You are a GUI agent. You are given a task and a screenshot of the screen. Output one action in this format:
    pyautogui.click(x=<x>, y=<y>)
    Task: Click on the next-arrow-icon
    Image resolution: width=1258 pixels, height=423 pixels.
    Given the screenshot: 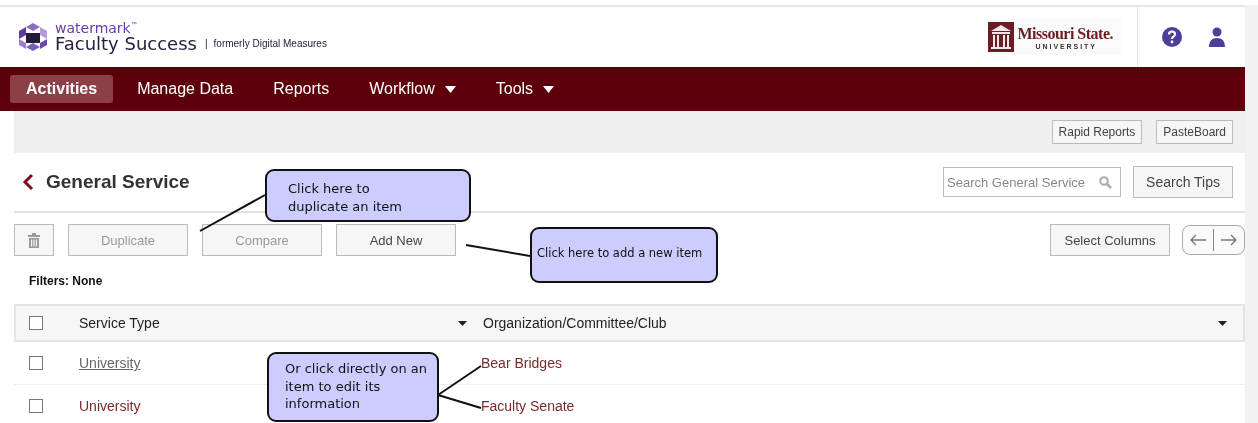 What is the action you would take?
    pyautogui.click(x=1229, y=240)
    